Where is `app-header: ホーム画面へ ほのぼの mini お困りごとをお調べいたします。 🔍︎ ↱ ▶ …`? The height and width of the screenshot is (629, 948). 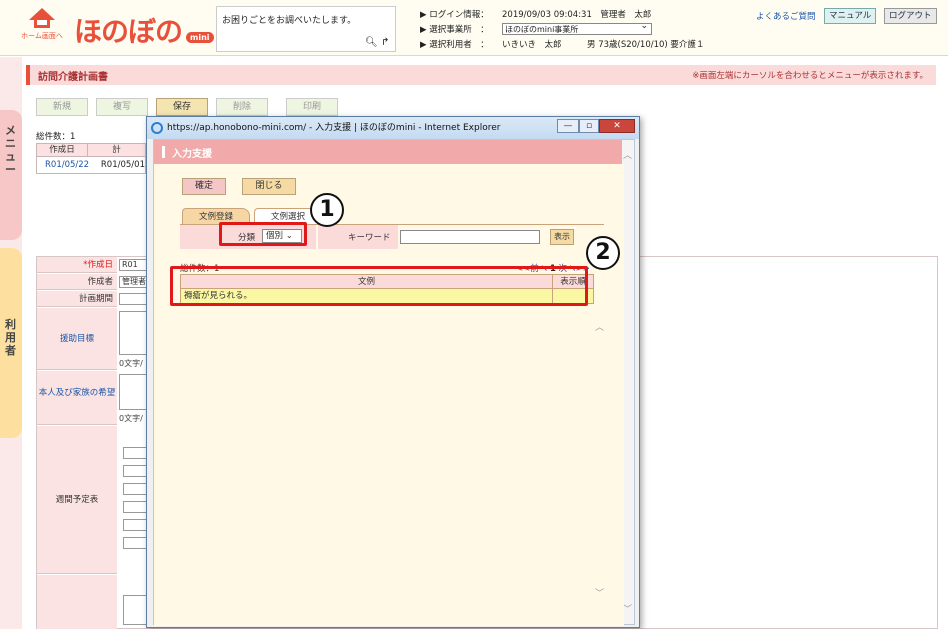
app-header: ホーム画面へ ほのぼの mini お困りごとをお調べいたします。 🔍︎ ↱ ▶ … is located at coordinates (474, 28).